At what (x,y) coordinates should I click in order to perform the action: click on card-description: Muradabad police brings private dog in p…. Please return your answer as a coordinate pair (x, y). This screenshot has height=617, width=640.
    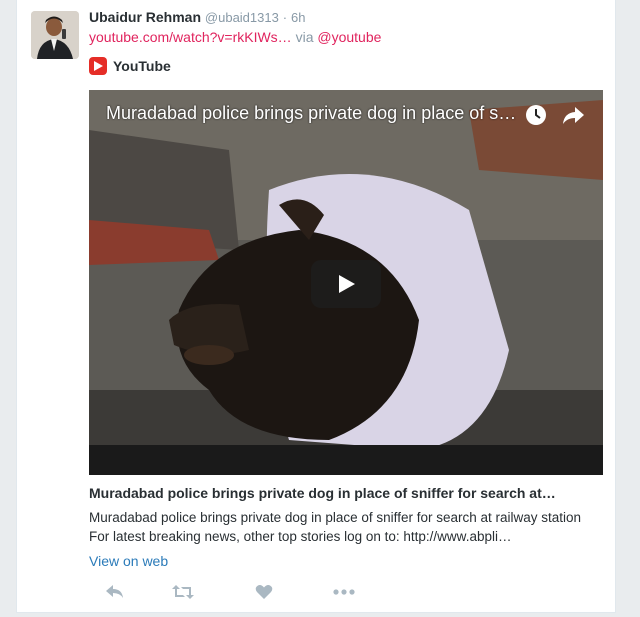
    Looking at the image, I should click on (335, 527).